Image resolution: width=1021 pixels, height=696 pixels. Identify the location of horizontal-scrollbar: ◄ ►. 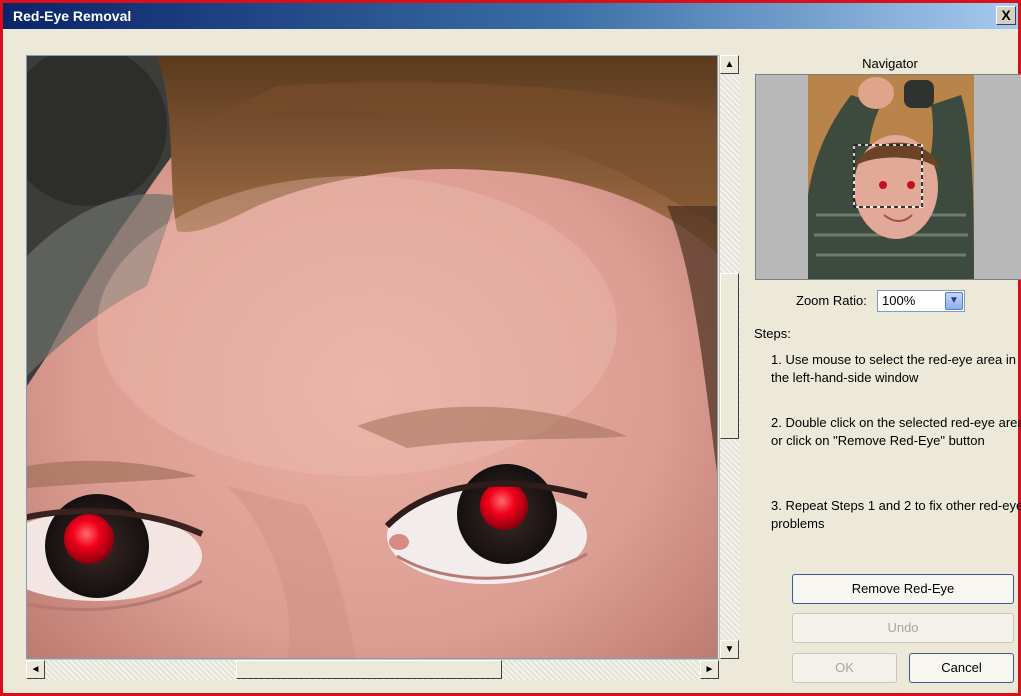
(372, 669).